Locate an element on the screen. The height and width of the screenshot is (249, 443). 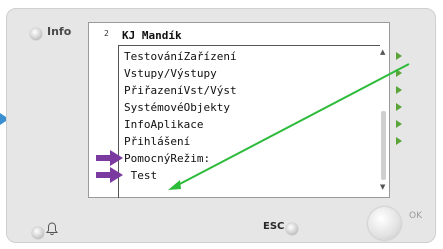
esc-led-icon is located at coordinates (292, 229).